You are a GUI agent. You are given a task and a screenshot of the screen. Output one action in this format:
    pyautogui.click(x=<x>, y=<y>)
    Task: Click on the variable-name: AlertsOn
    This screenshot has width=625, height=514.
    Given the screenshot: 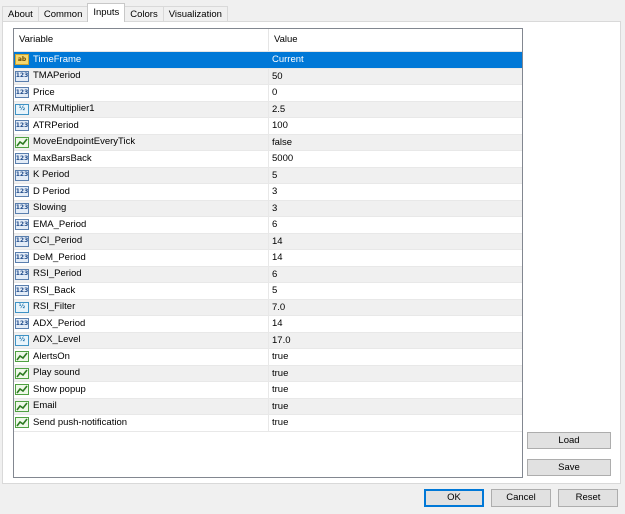 What is the action you would take?
    pyautogui.click(x=51, y=356)
    